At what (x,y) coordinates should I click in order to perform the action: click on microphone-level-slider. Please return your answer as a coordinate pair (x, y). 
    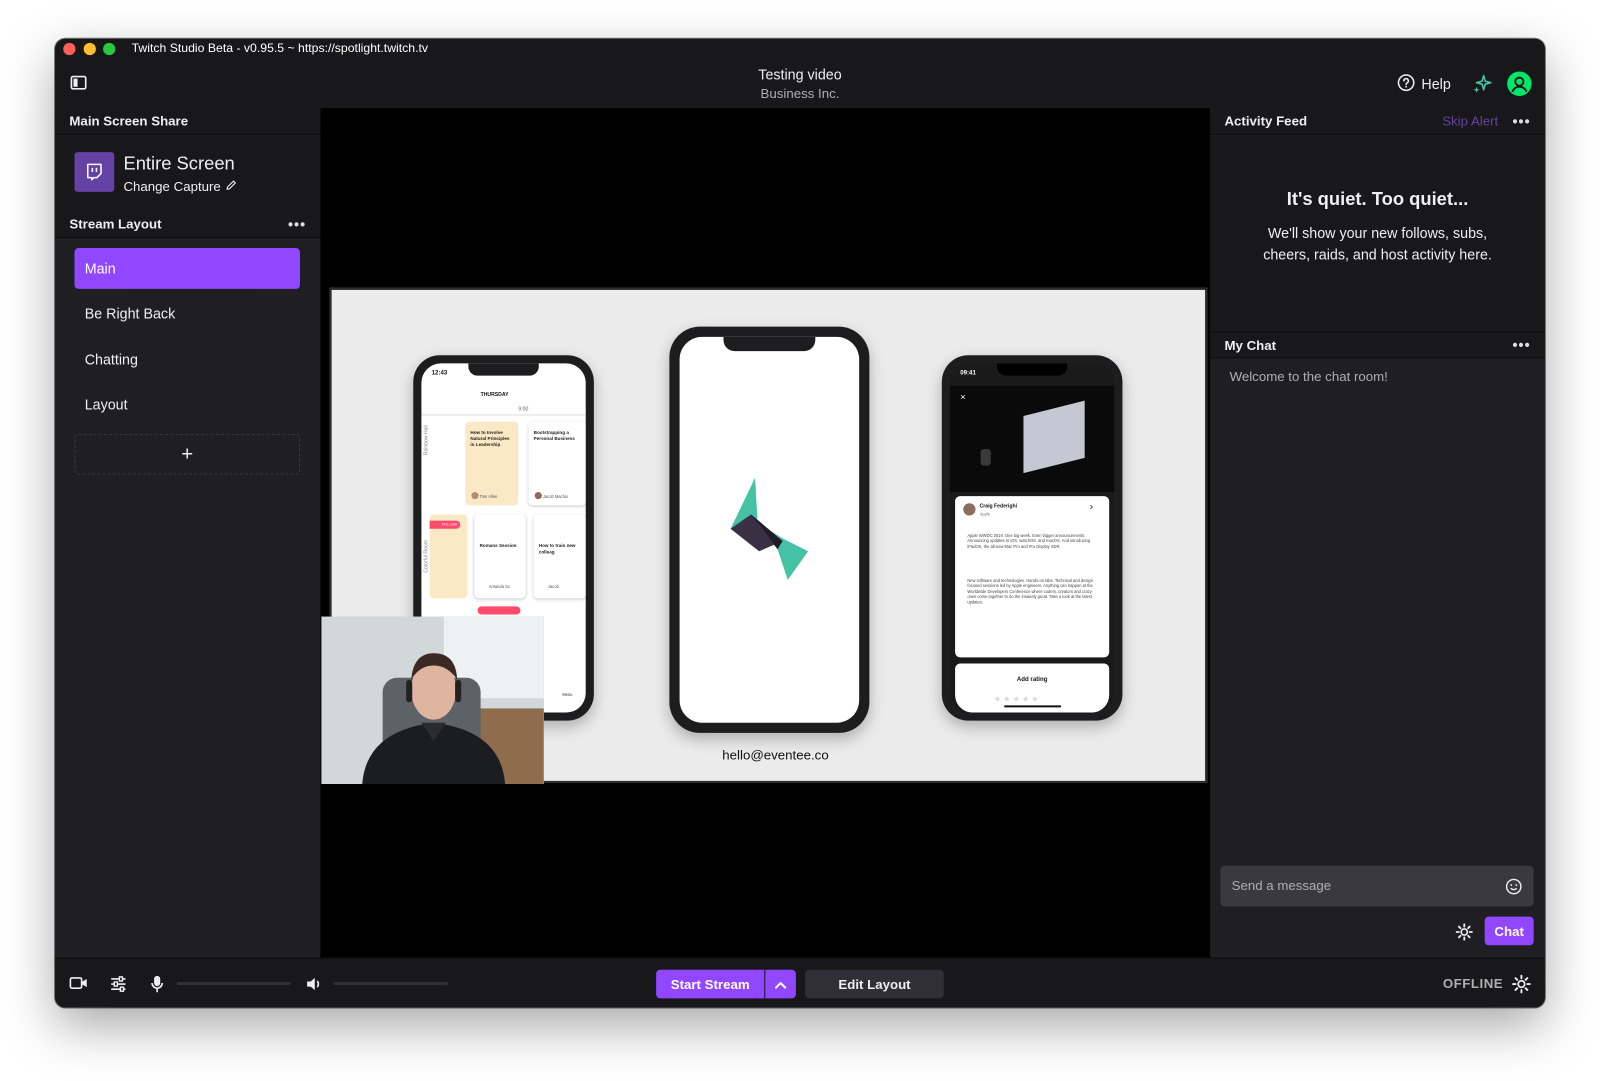
    Looking at the image, I should click on (233, 984).